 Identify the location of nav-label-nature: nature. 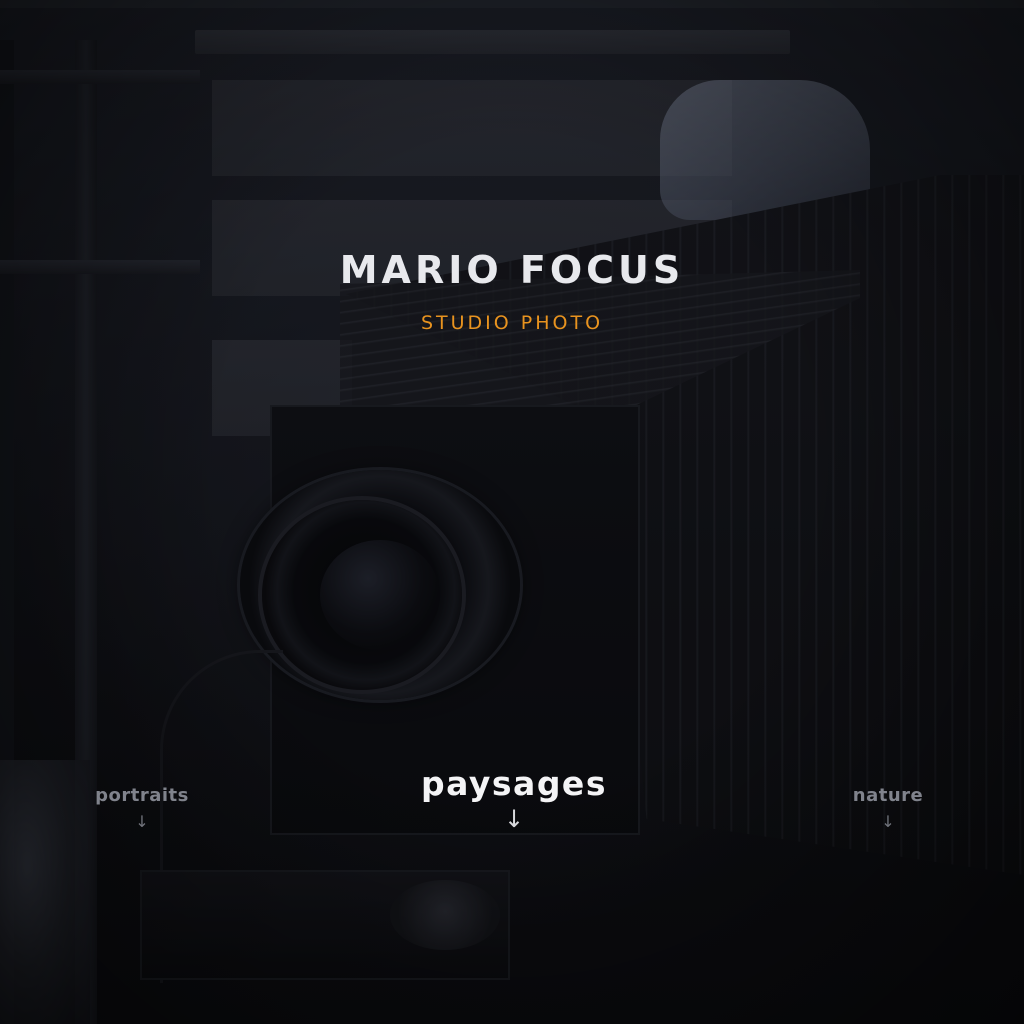
(888, 795).